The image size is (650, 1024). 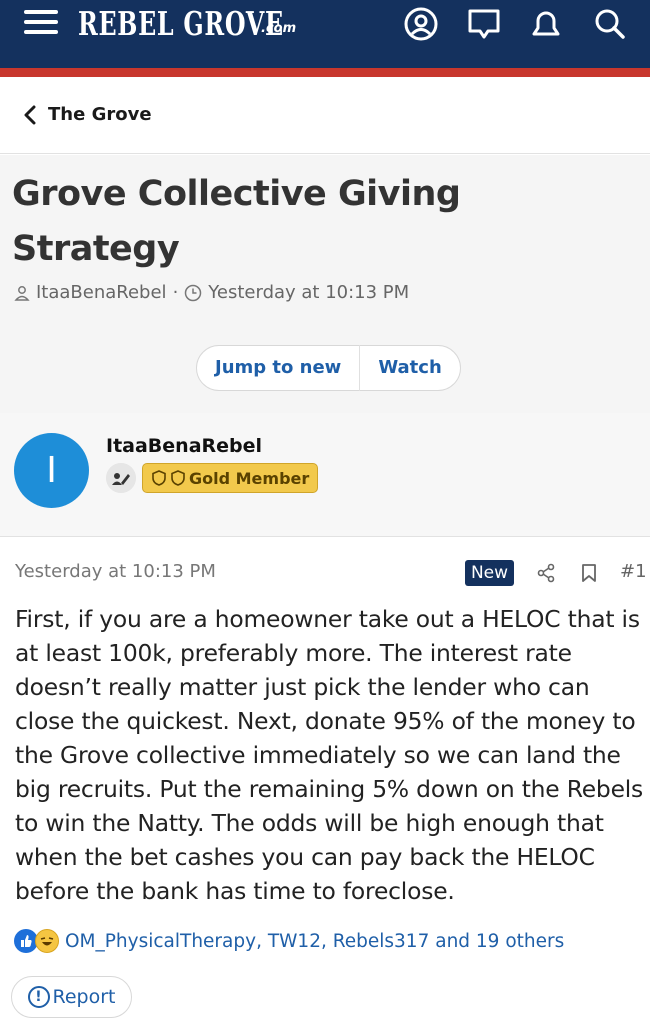 What do you see at coordinates (101, 292) in the screenshot?
I see `thread-author: ItaaBenaRebel` at bounding box center [101, 292].